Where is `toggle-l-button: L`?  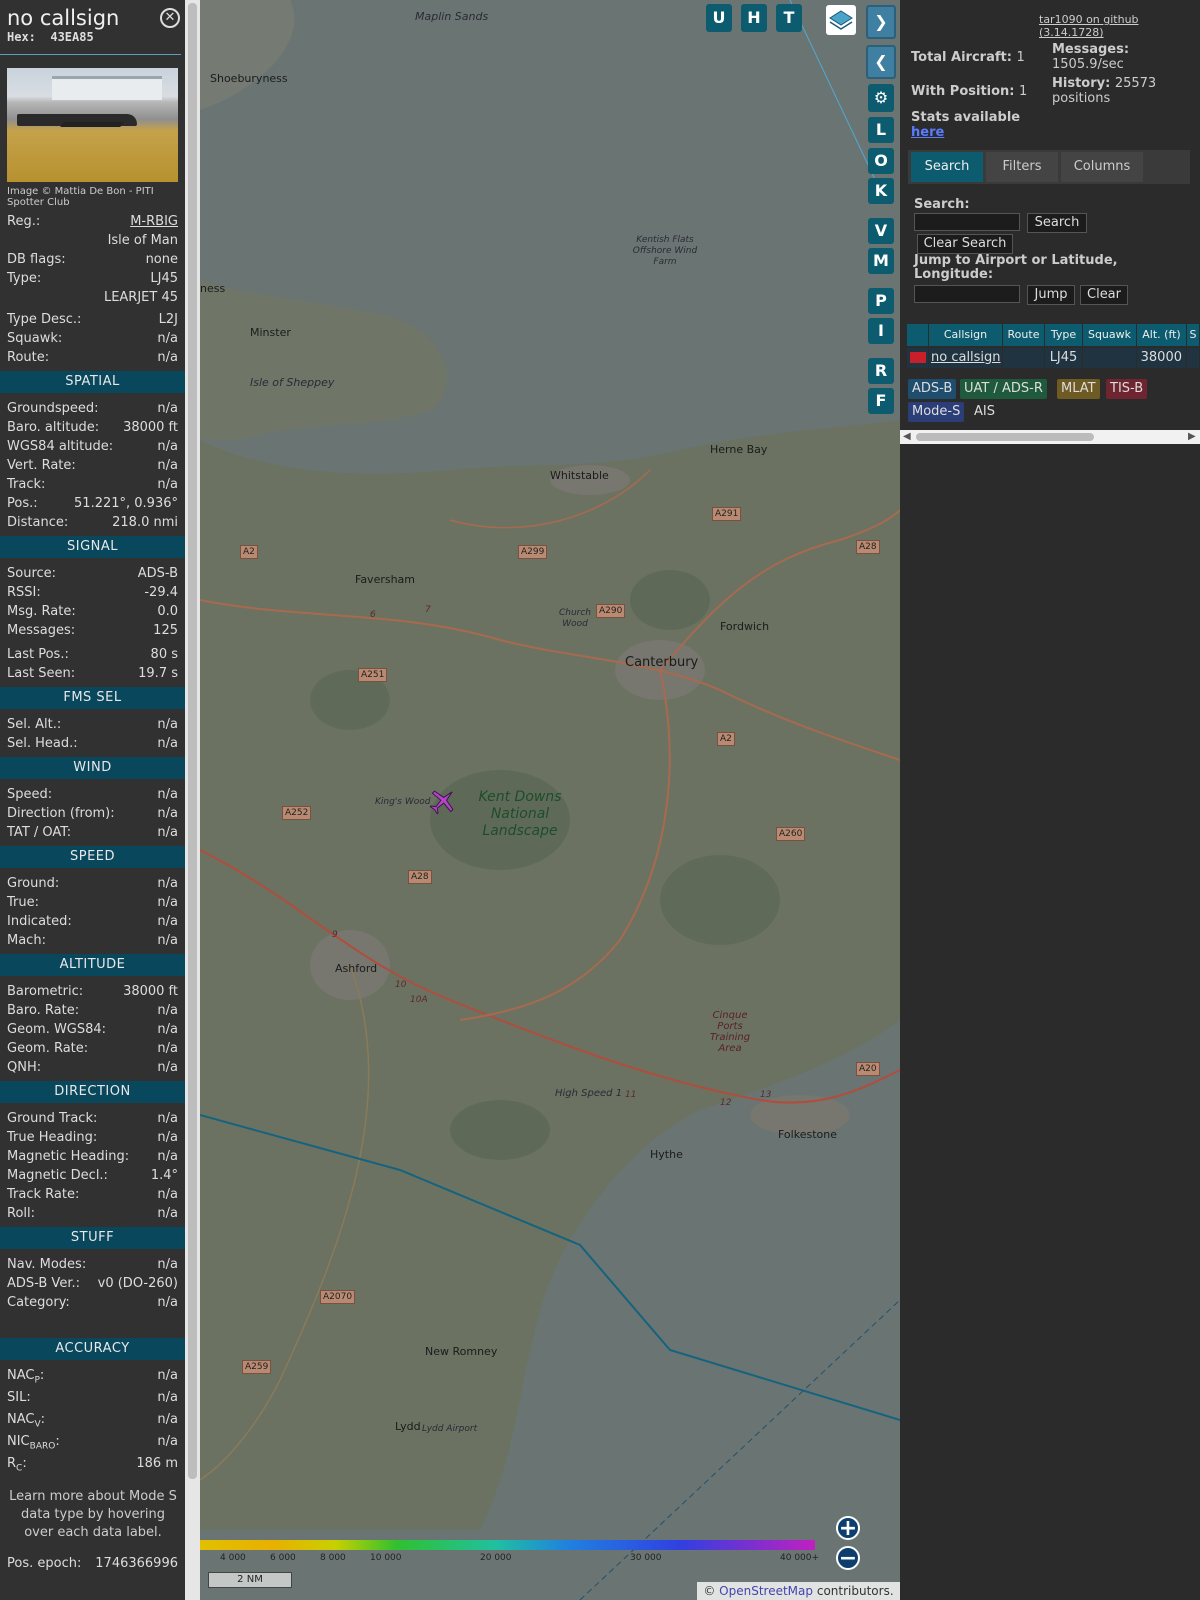 toggle-l-button: L is located at coordinates (881, 130).